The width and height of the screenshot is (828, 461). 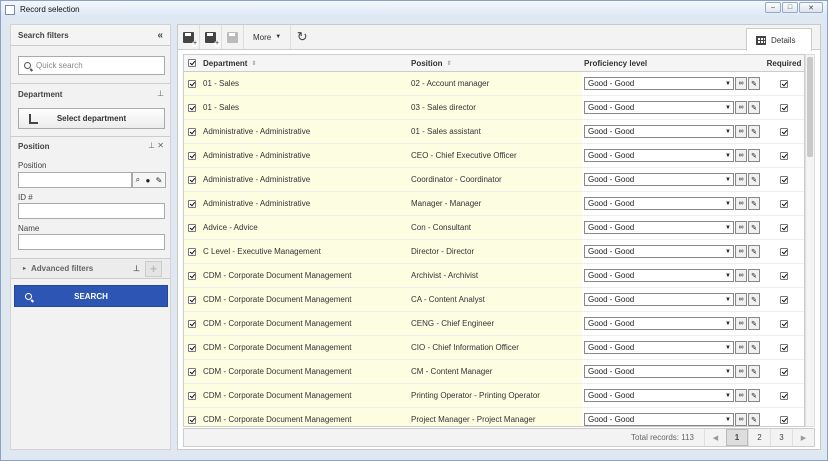 I want to click on select-all-checkbox-cell, so click(x=192, y=63).